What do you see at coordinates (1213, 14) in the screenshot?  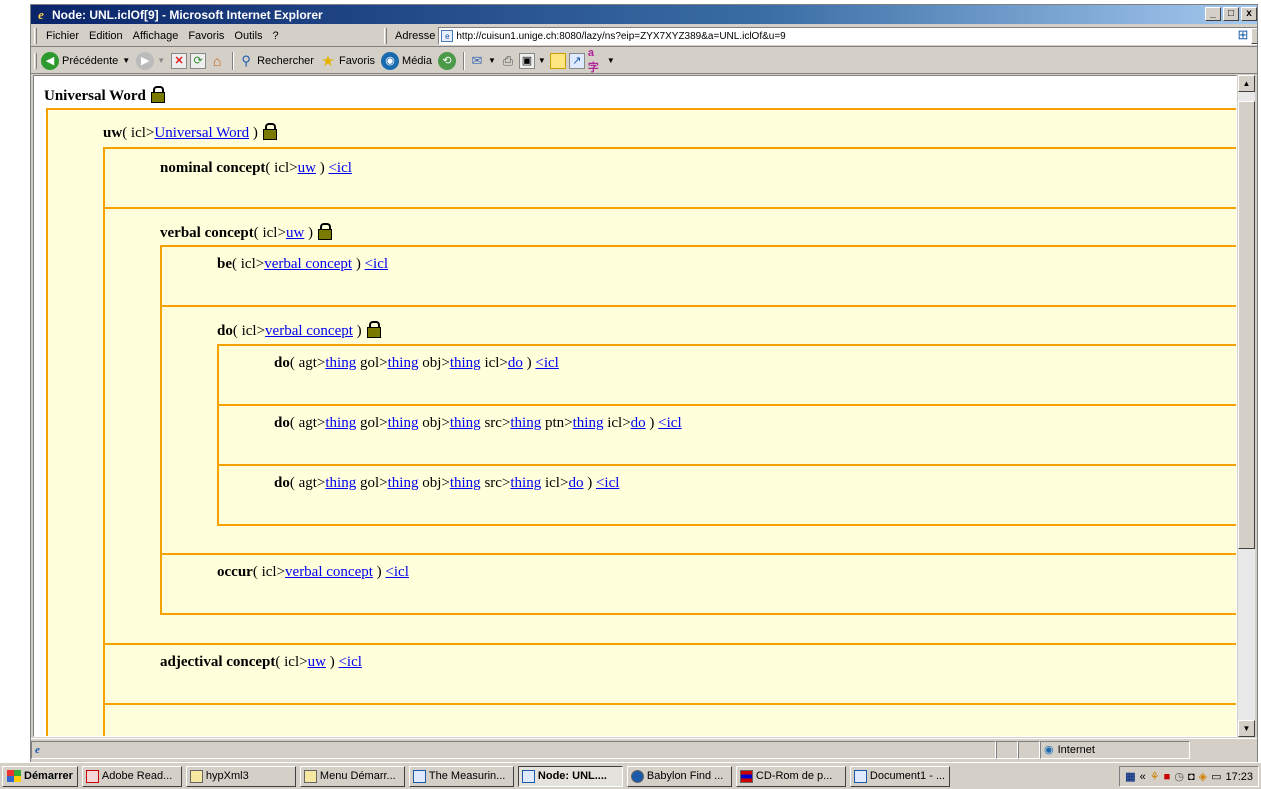 I see `minimize-button: _` at bounding box center [1213, 14].